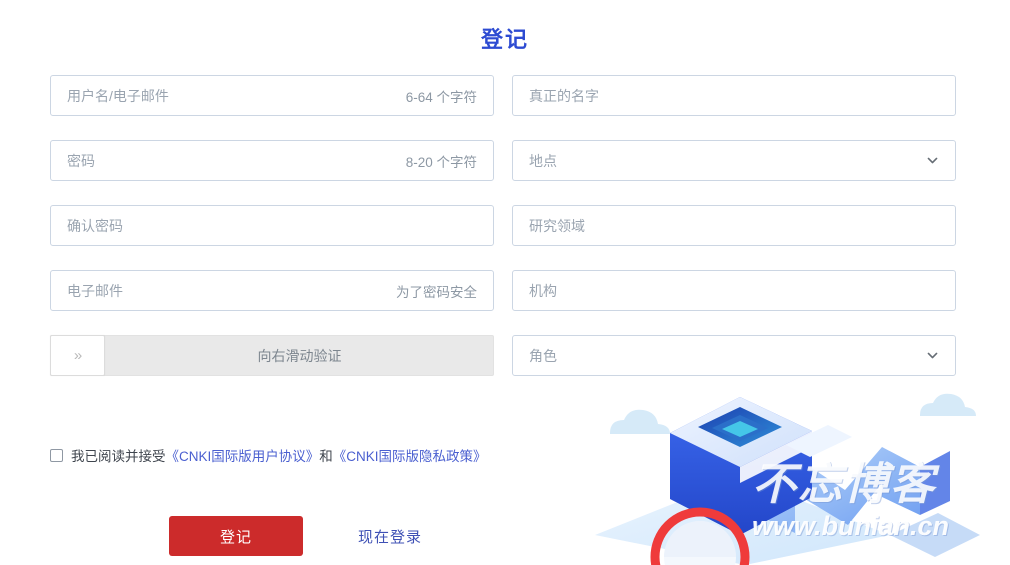 The width and height of the screenshot is (1010, 565). I want to click on password-input: 密码 8-20 个字符, so click(272, 160).